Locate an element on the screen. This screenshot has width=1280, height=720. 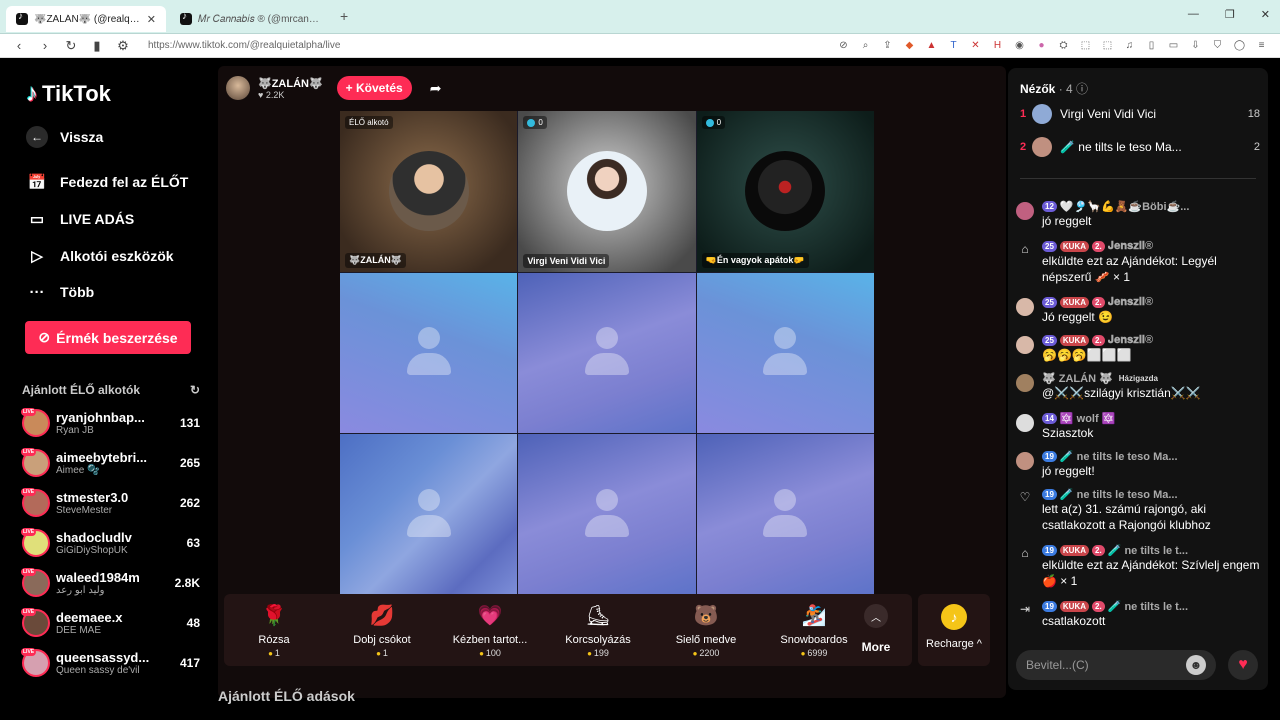
creator-username: deemaee.x is located at coordinates (89, 617).